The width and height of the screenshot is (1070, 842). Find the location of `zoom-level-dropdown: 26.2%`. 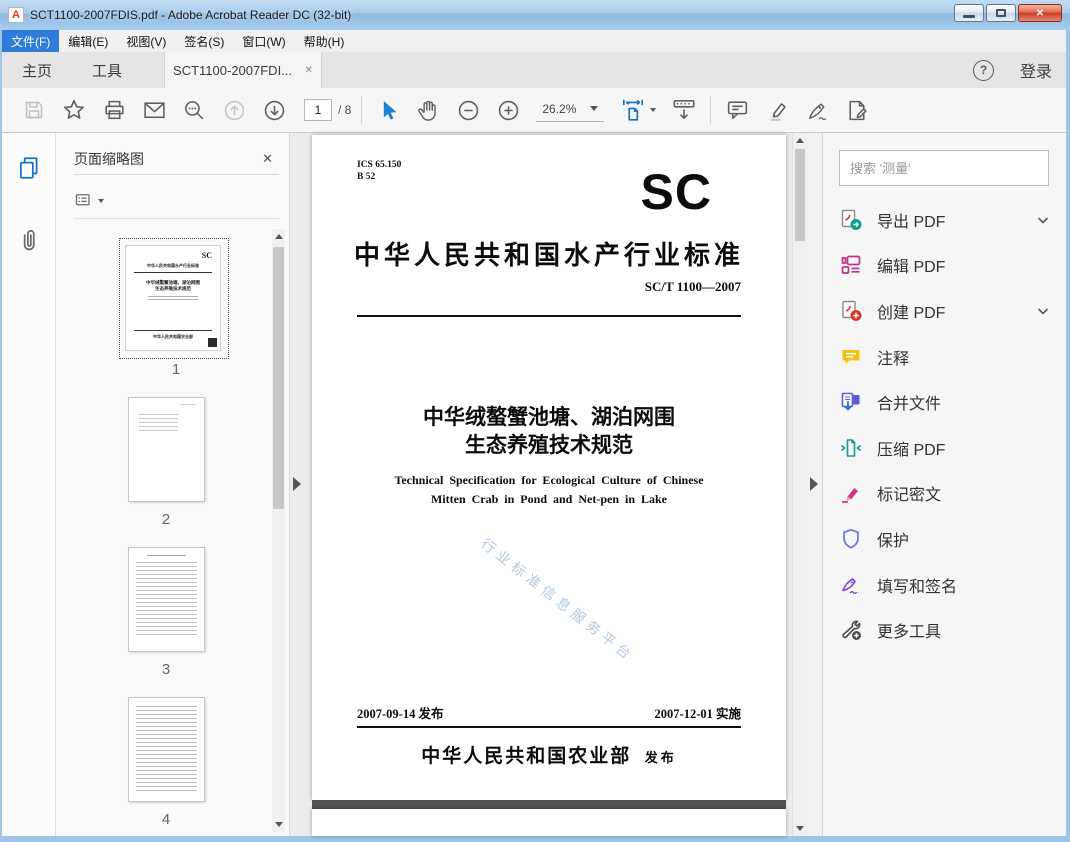

zoom-level-dropdown: 26.2% is located at coordinates (570, 110).